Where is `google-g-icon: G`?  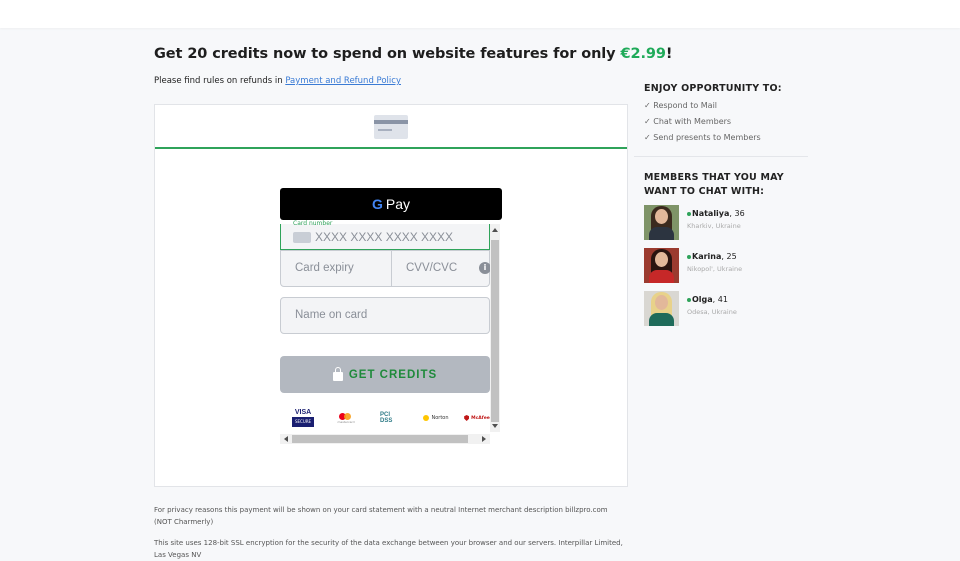
google-g-icon: G is located at coordinates (377, 204).